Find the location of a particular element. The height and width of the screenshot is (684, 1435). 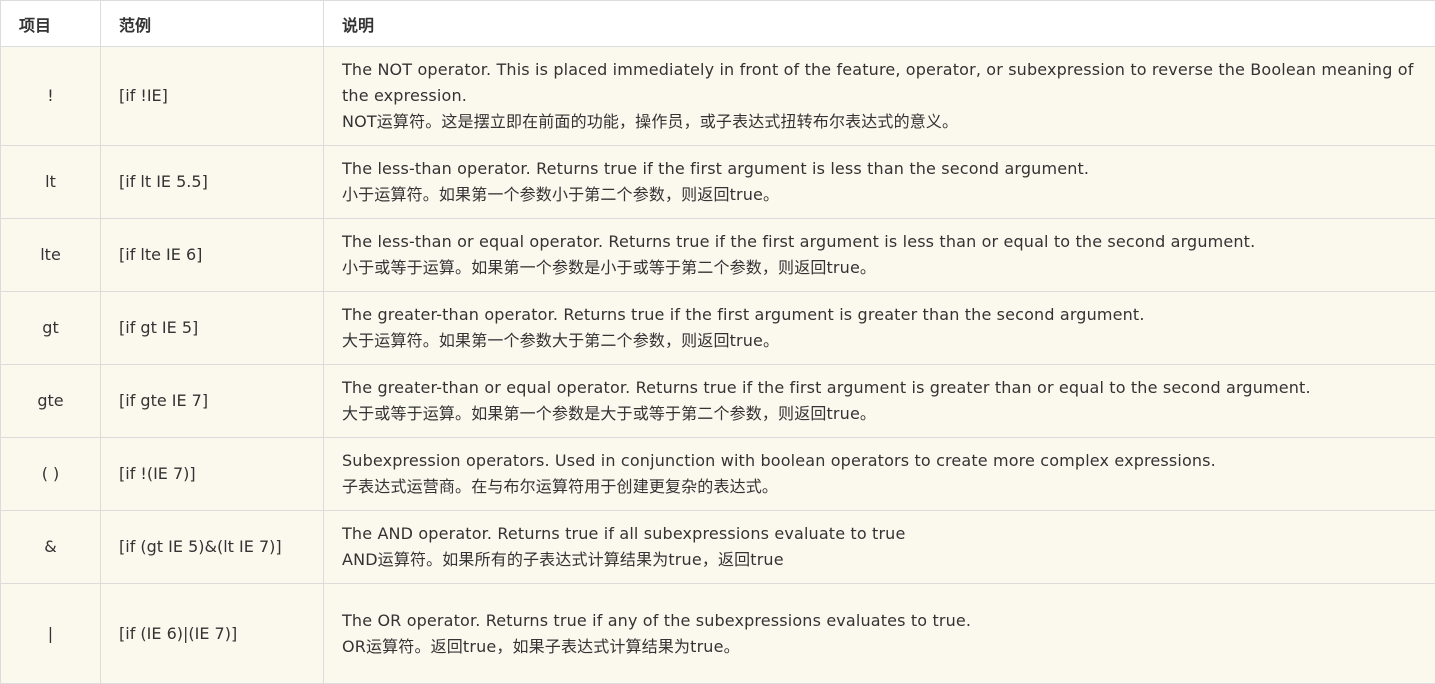

example-cell: [if gte IE 7] is located at coordinates (212, 401).